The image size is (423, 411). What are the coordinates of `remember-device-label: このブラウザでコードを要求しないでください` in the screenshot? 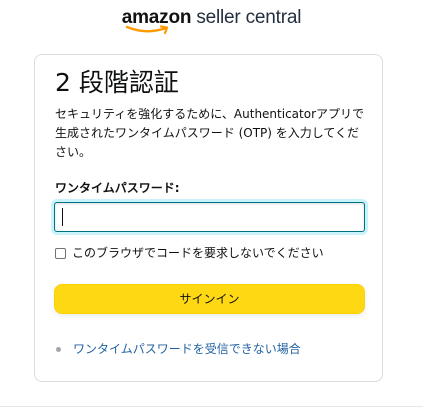 It's located at (198, 253).